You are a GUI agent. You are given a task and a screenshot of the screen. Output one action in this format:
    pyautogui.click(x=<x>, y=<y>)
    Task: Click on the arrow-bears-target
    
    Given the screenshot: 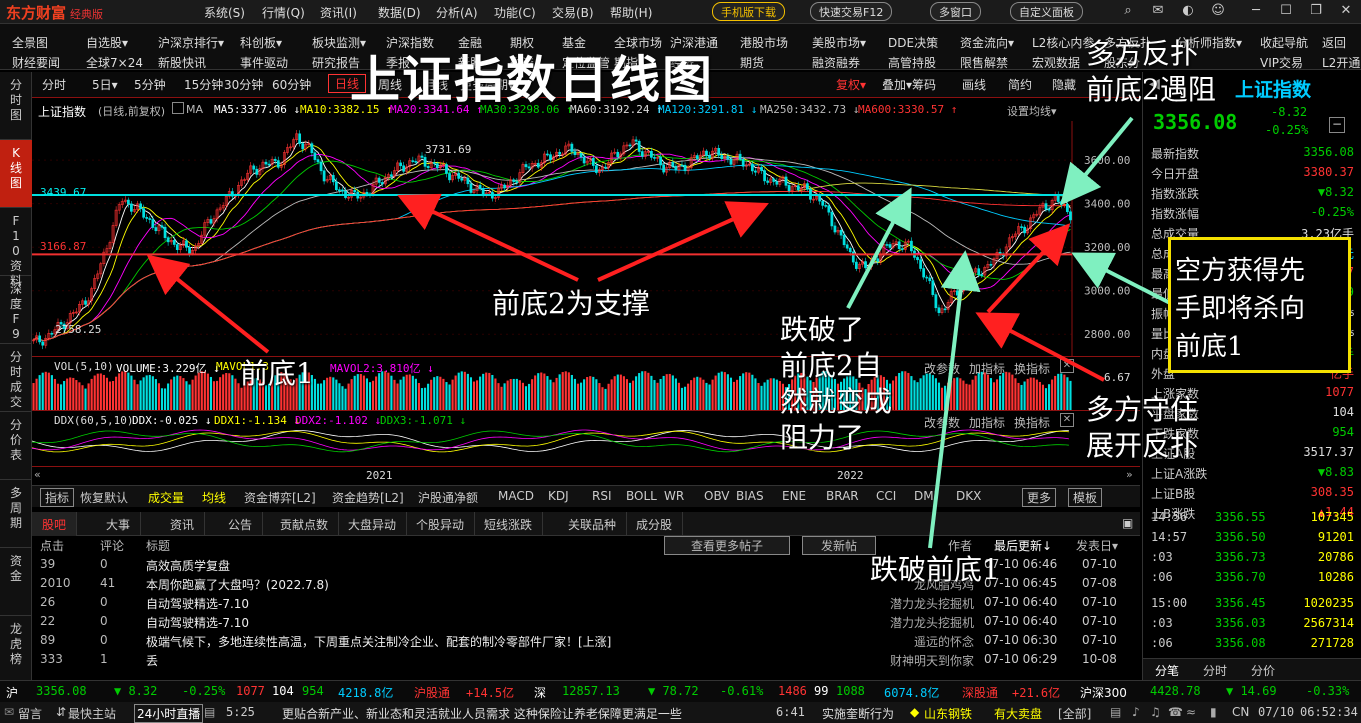 What is the action you would take?
    pyautogui.click(x=1122, y=279)
    